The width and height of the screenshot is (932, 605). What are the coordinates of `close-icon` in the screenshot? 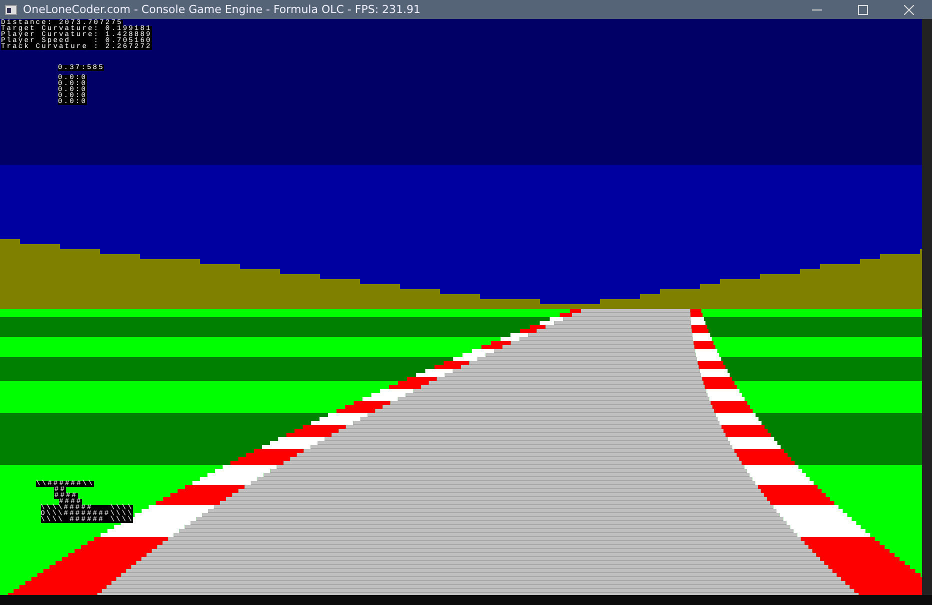 It's located at (909, 9).